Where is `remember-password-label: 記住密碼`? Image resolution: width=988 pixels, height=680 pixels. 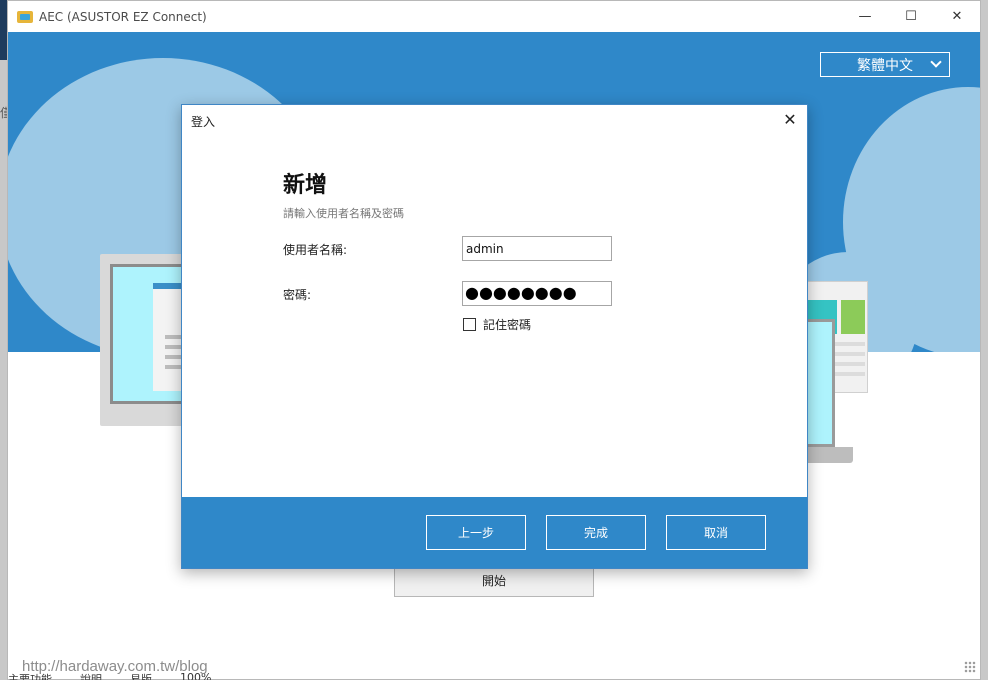 remember-password-label: 記住密碼 is located at coordinates (507, 325).